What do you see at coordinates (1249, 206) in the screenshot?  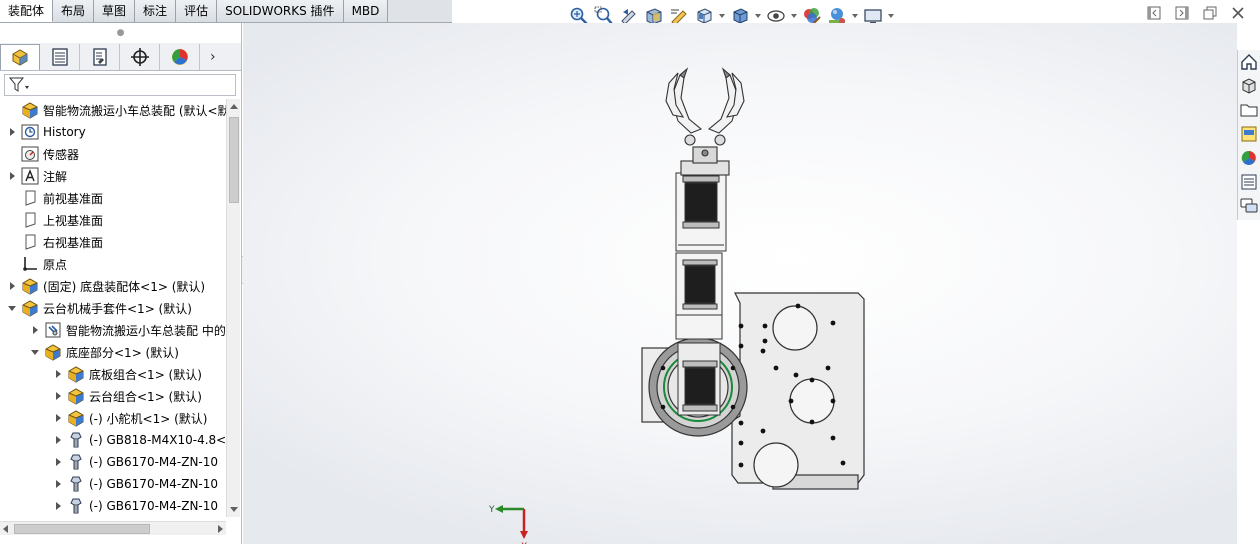 I see `forum-icon` at bounding box center [1249, 206].